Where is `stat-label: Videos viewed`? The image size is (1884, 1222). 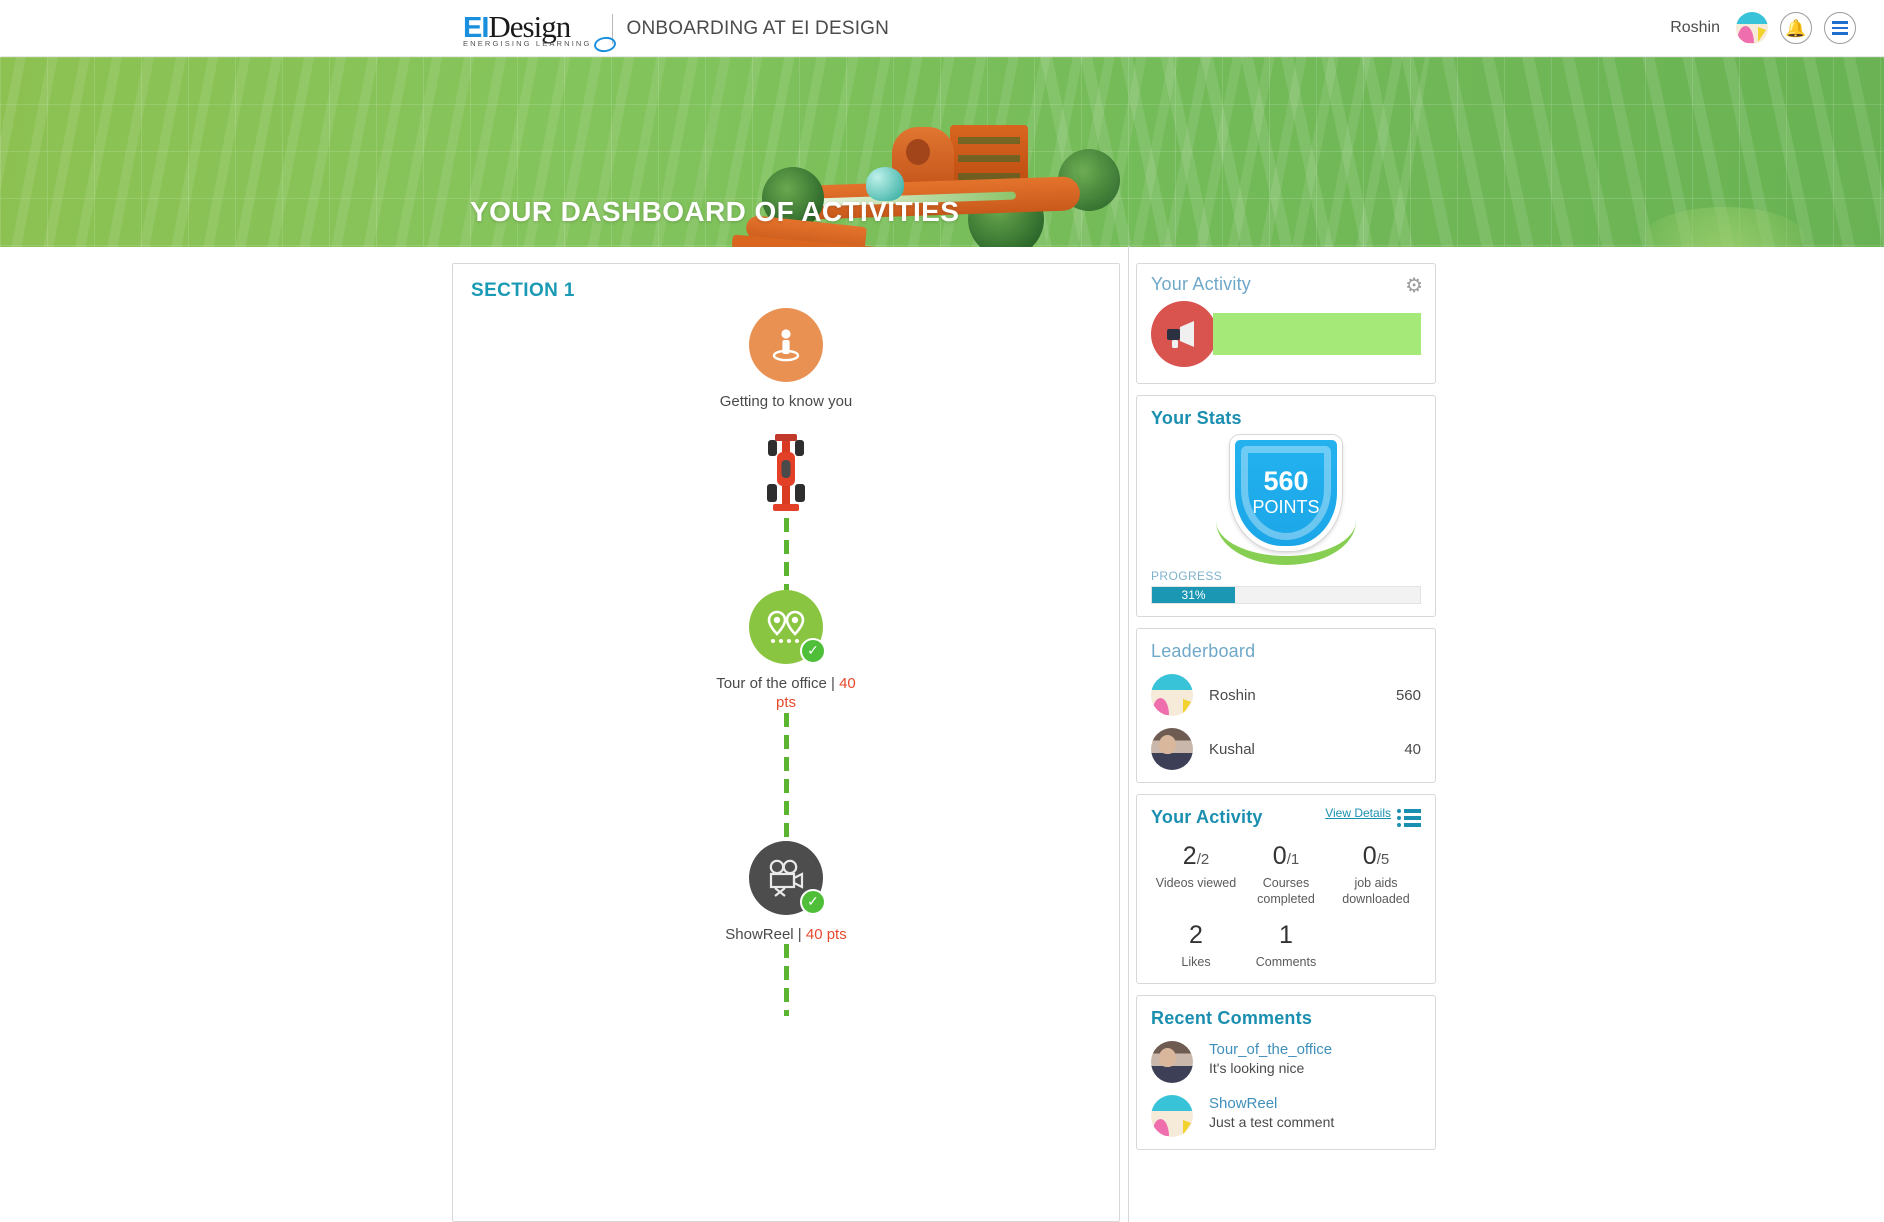 stat-label: Videos viewed is located at coordinates (1196, 883).